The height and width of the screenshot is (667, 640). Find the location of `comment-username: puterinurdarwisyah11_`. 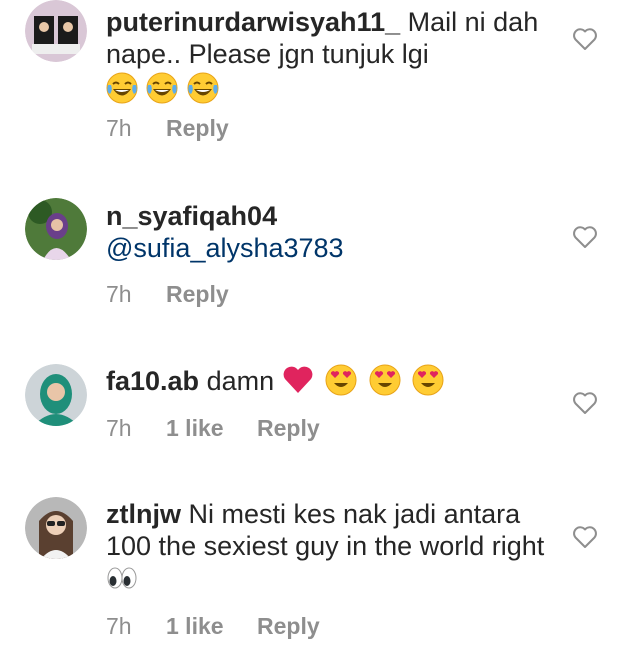

comment-username: puterinurdarwisyah11_ is located at coordinates (253, 22).